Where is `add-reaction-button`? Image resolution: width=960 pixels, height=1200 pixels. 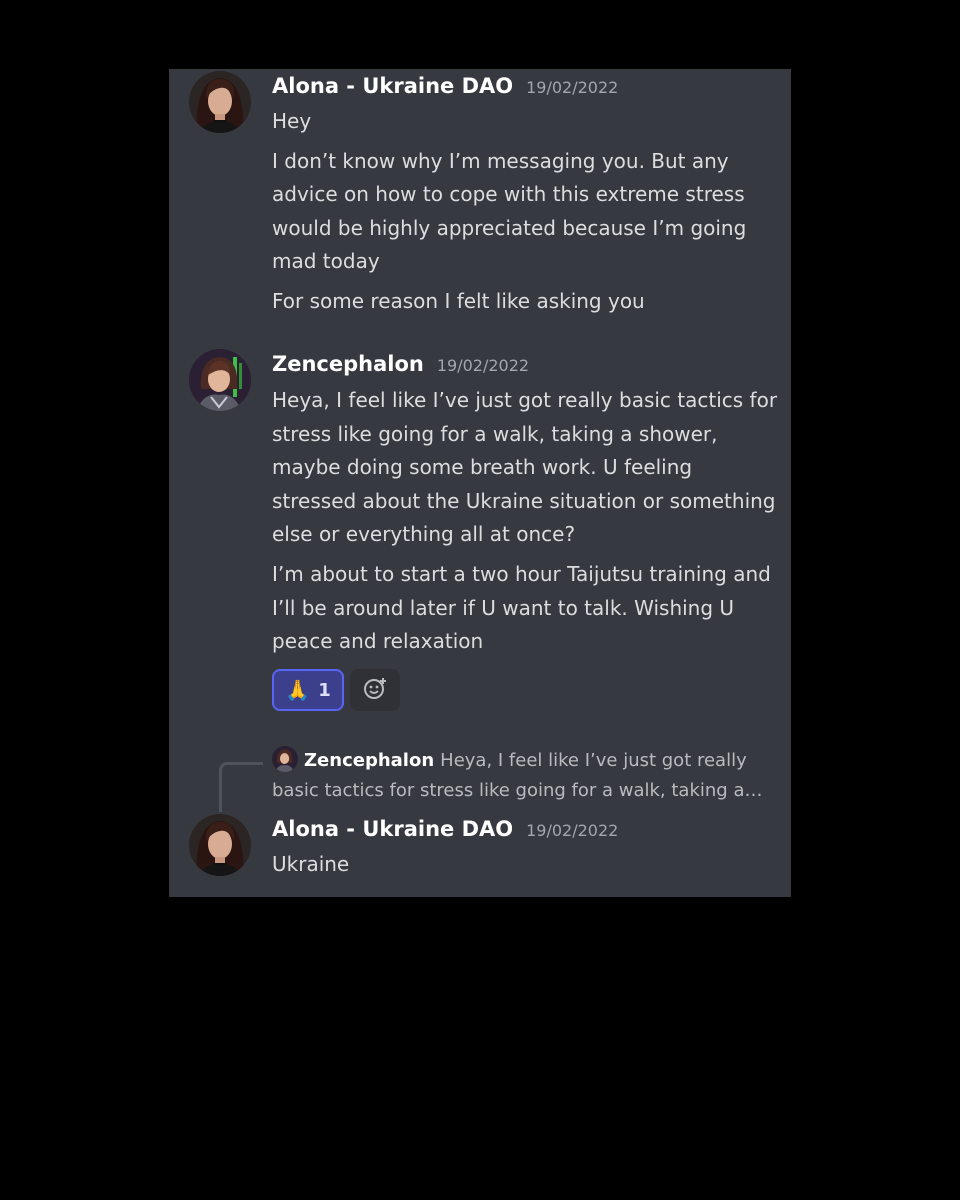 add-reaction-button is located at coordinates (375, 690).